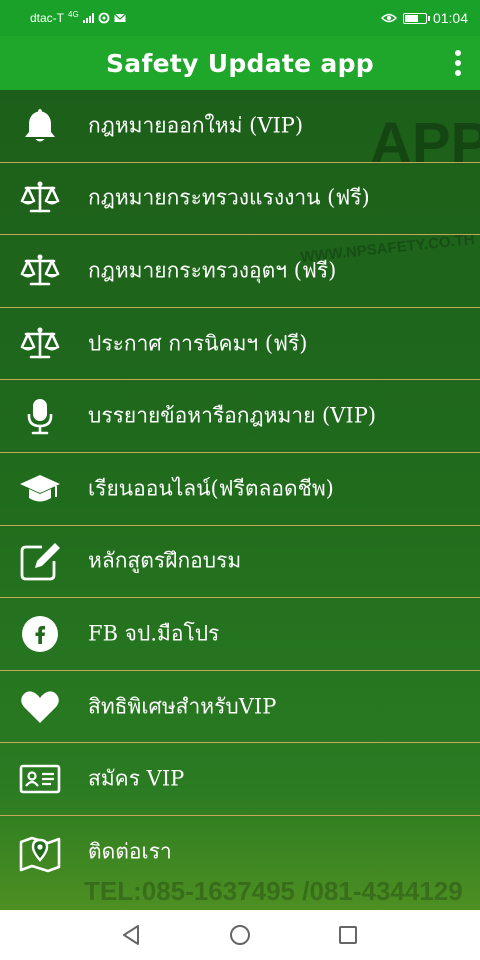 The image size is (480, 960). Describe the element at coordinates (196, 125) in the screenshot. I see `menu-item-label: กฎหมายออกใหม่ (VIP)` at that location.